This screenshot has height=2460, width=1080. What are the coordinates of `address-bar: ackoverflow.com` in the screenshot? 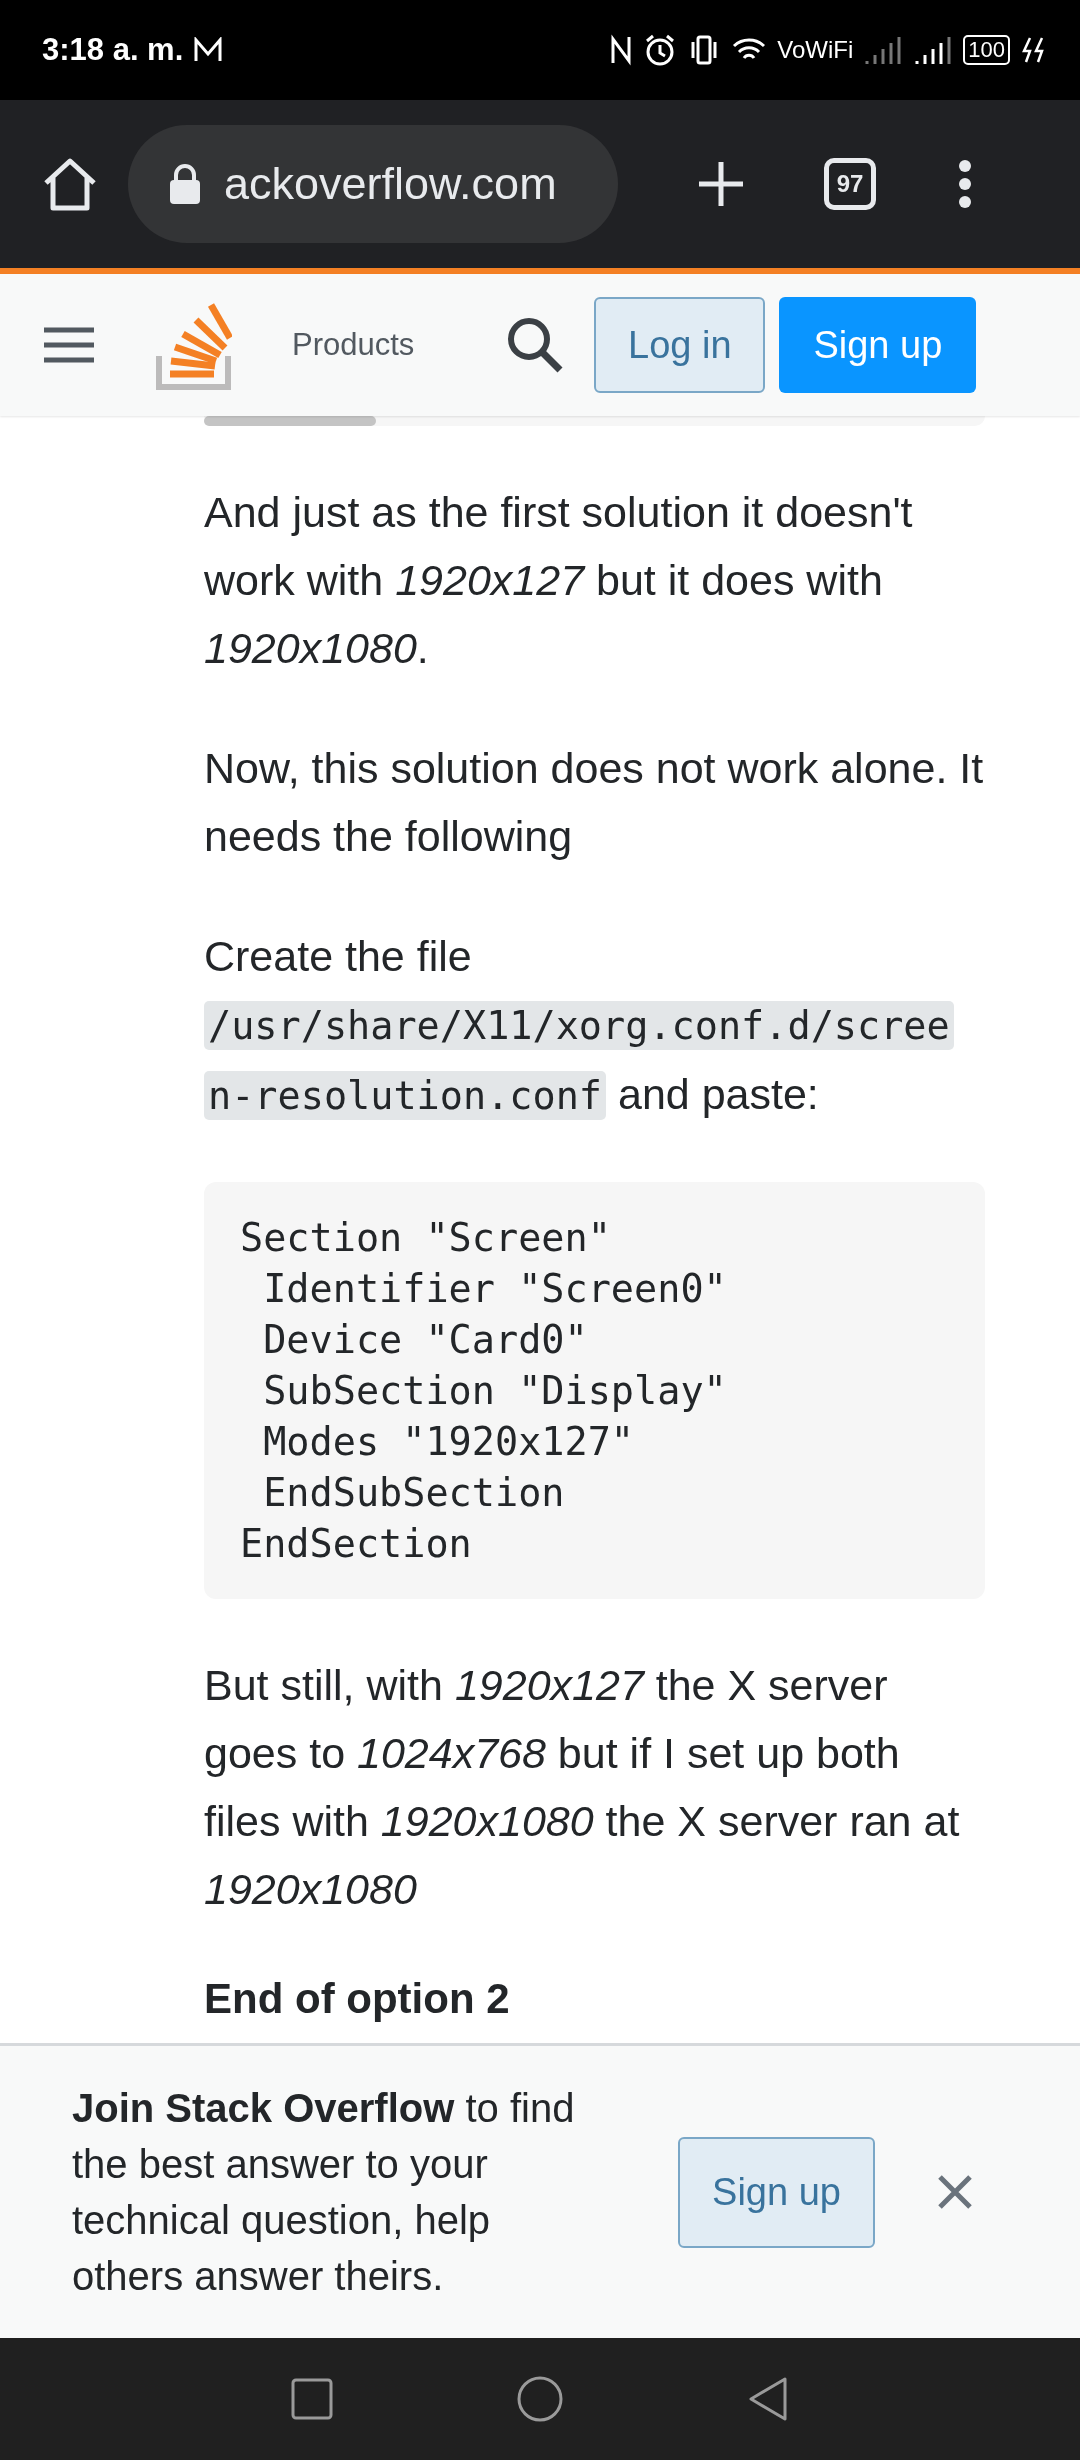 It's located at (373, 184).